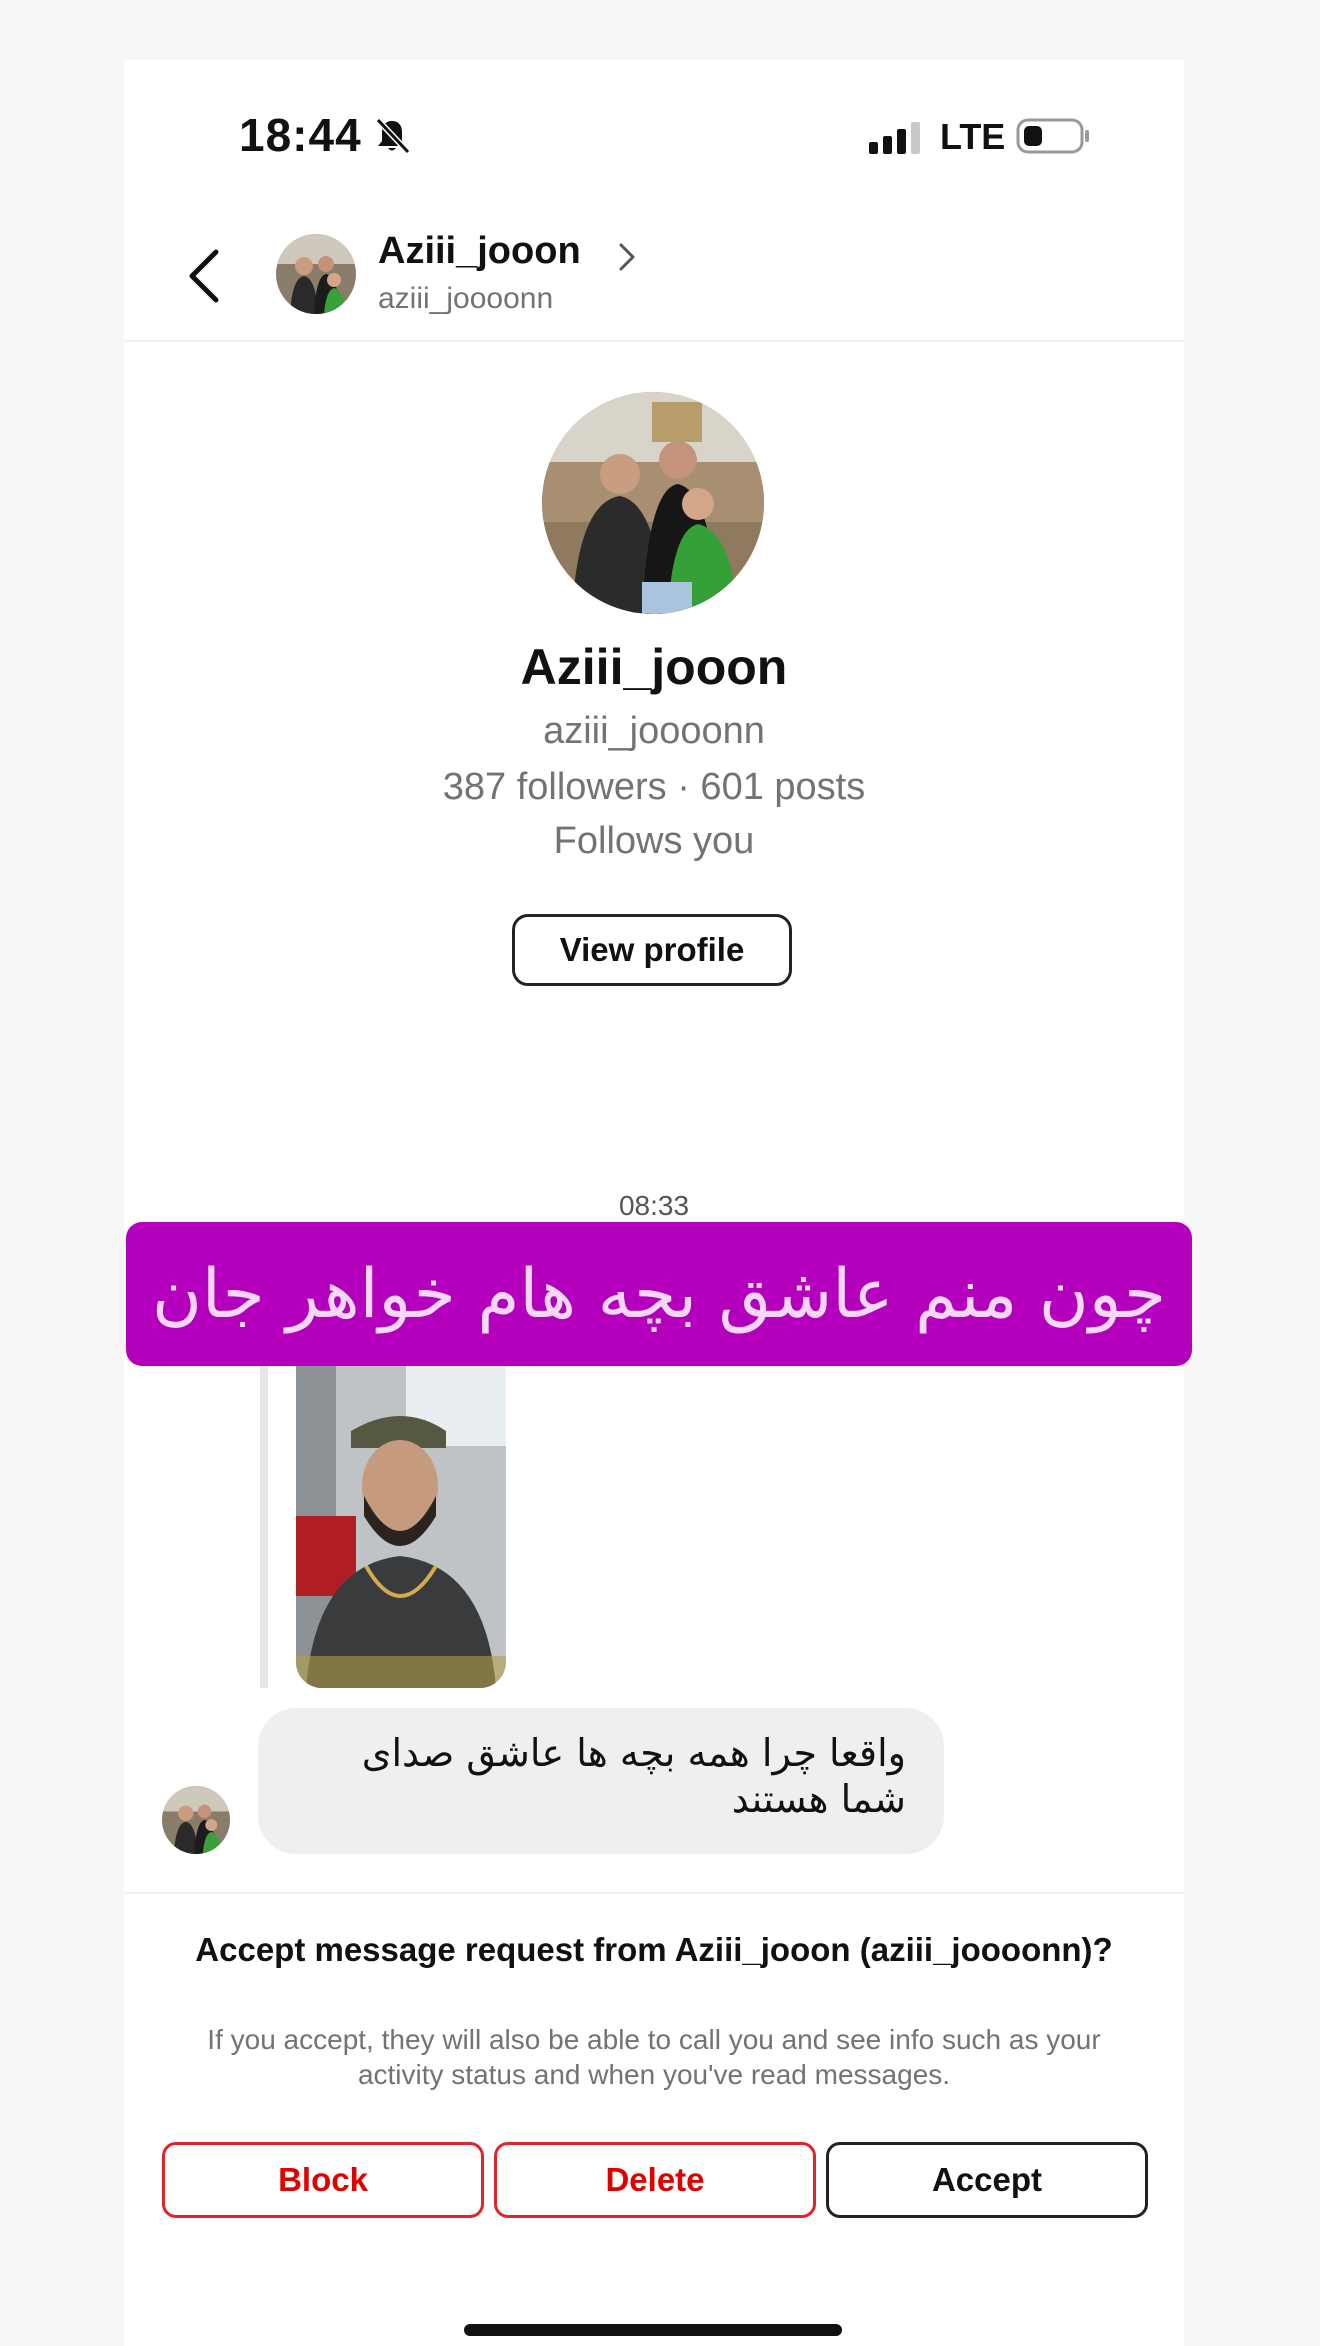 Image resolution: width=1320 pixels, height=2346 pixels. What do you see at coordinates (323, 2180) in the screenshot?
I see `block-button: Block` at bounding box center [323, 2180].